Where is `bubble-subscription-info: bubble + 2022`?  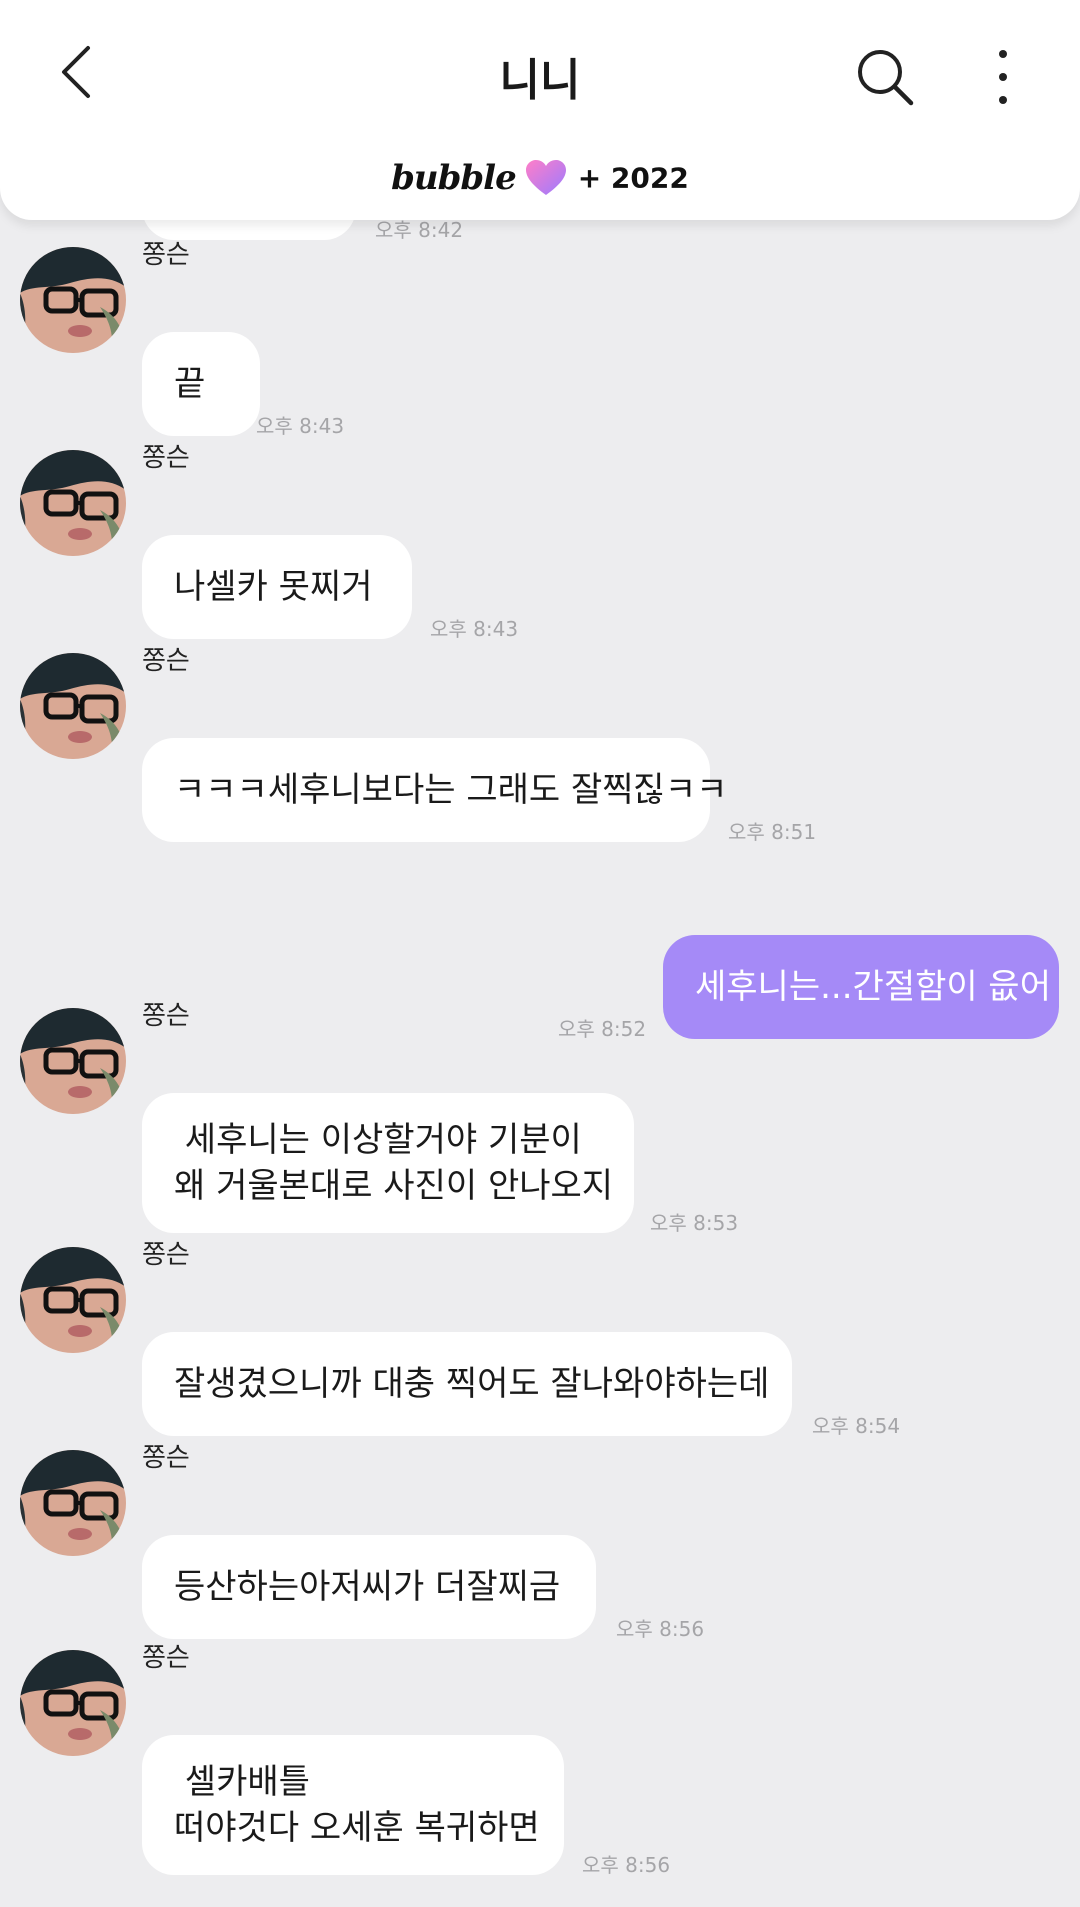 bubble-subscription-info: bubble + 2022 is located at coordinates (540, 183).